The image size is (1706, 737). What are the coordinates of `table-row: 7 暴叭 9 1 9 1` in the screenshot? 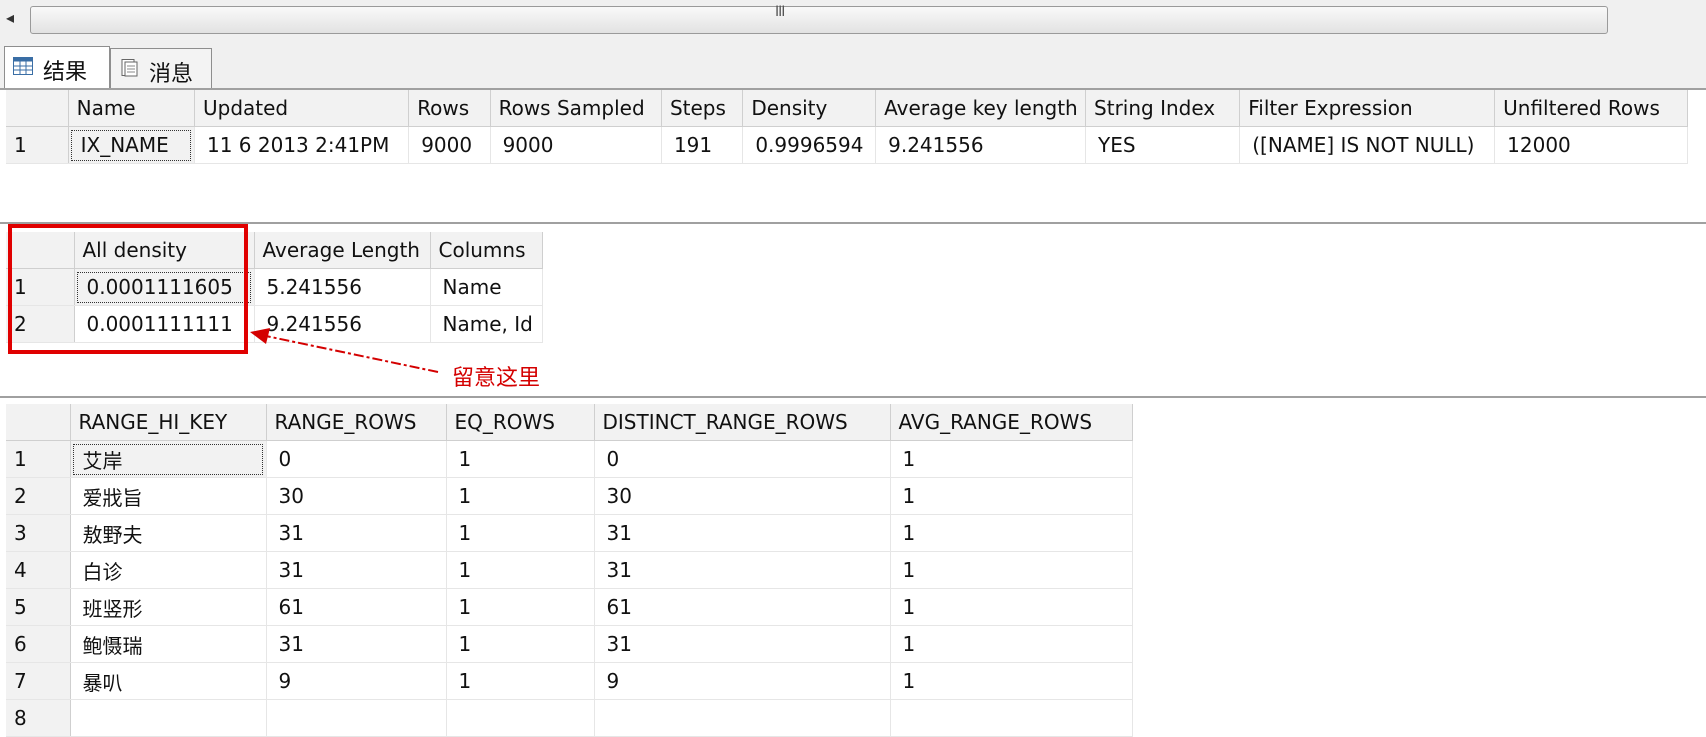 It's located at (569, 681).